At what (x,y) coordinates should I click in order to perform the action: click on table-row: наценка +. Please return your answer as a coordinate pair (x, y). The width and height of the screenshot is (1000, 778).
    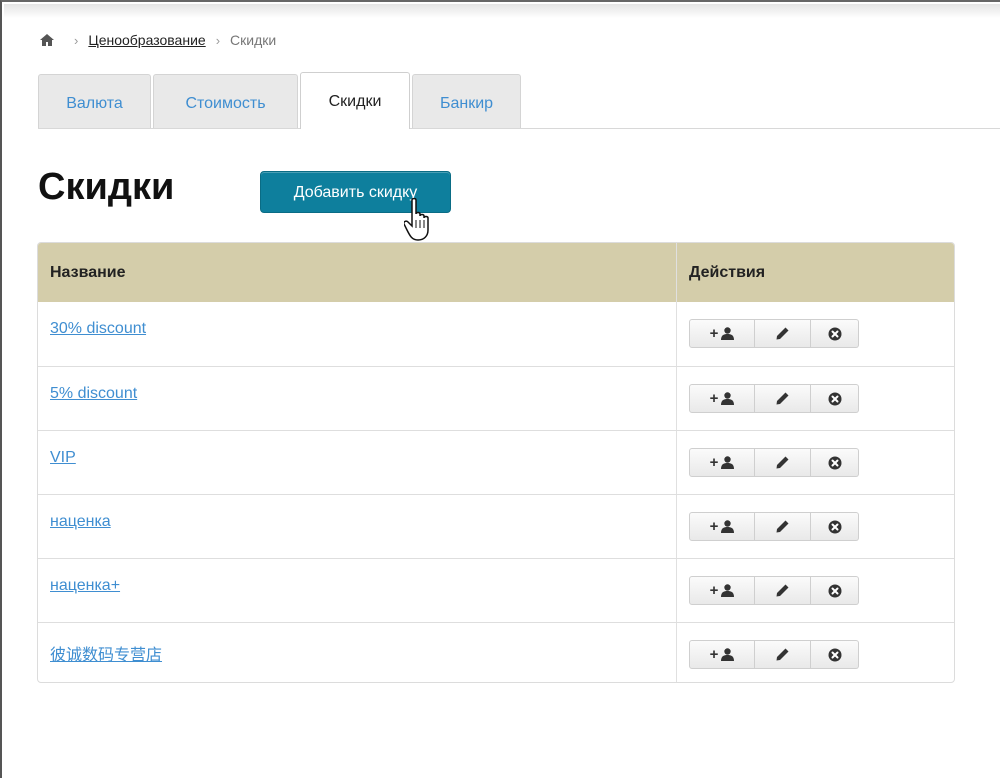
    Looking at the image, I should click on (496, 526).